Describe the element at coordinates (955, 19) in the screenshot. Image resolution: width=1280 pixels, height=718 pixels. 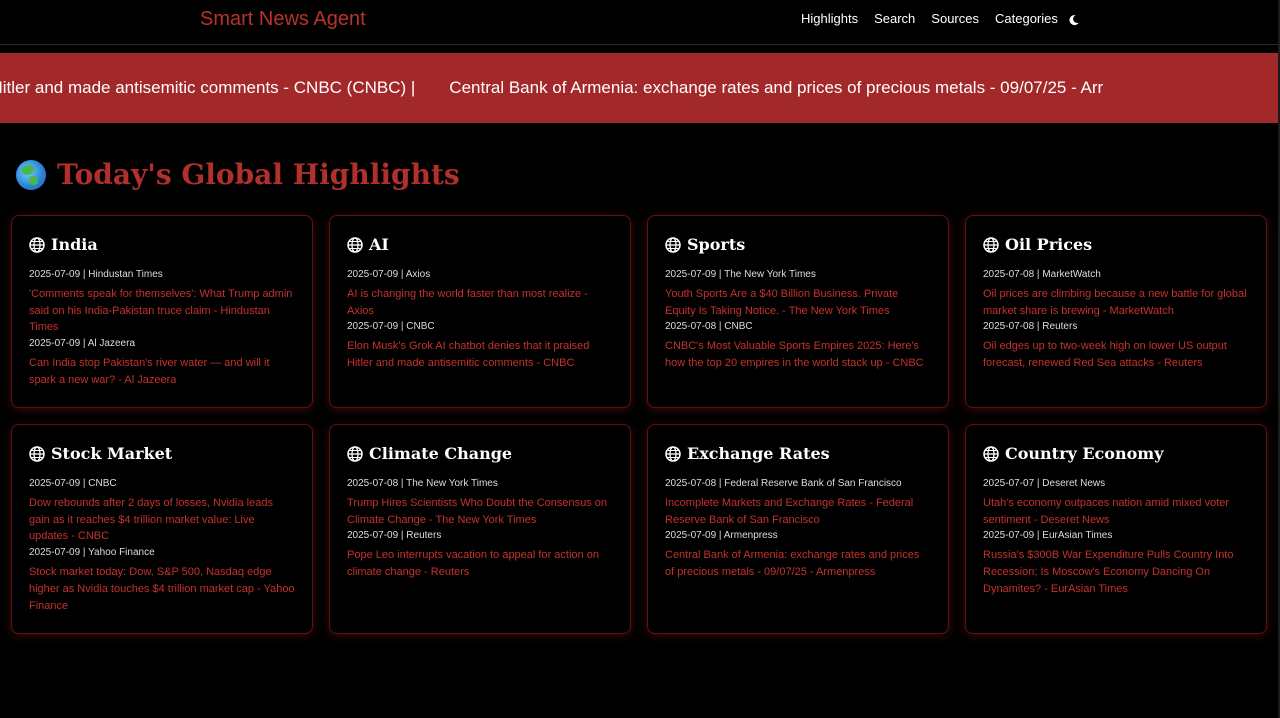
I see `nav-link-sources: Sources` at that location.